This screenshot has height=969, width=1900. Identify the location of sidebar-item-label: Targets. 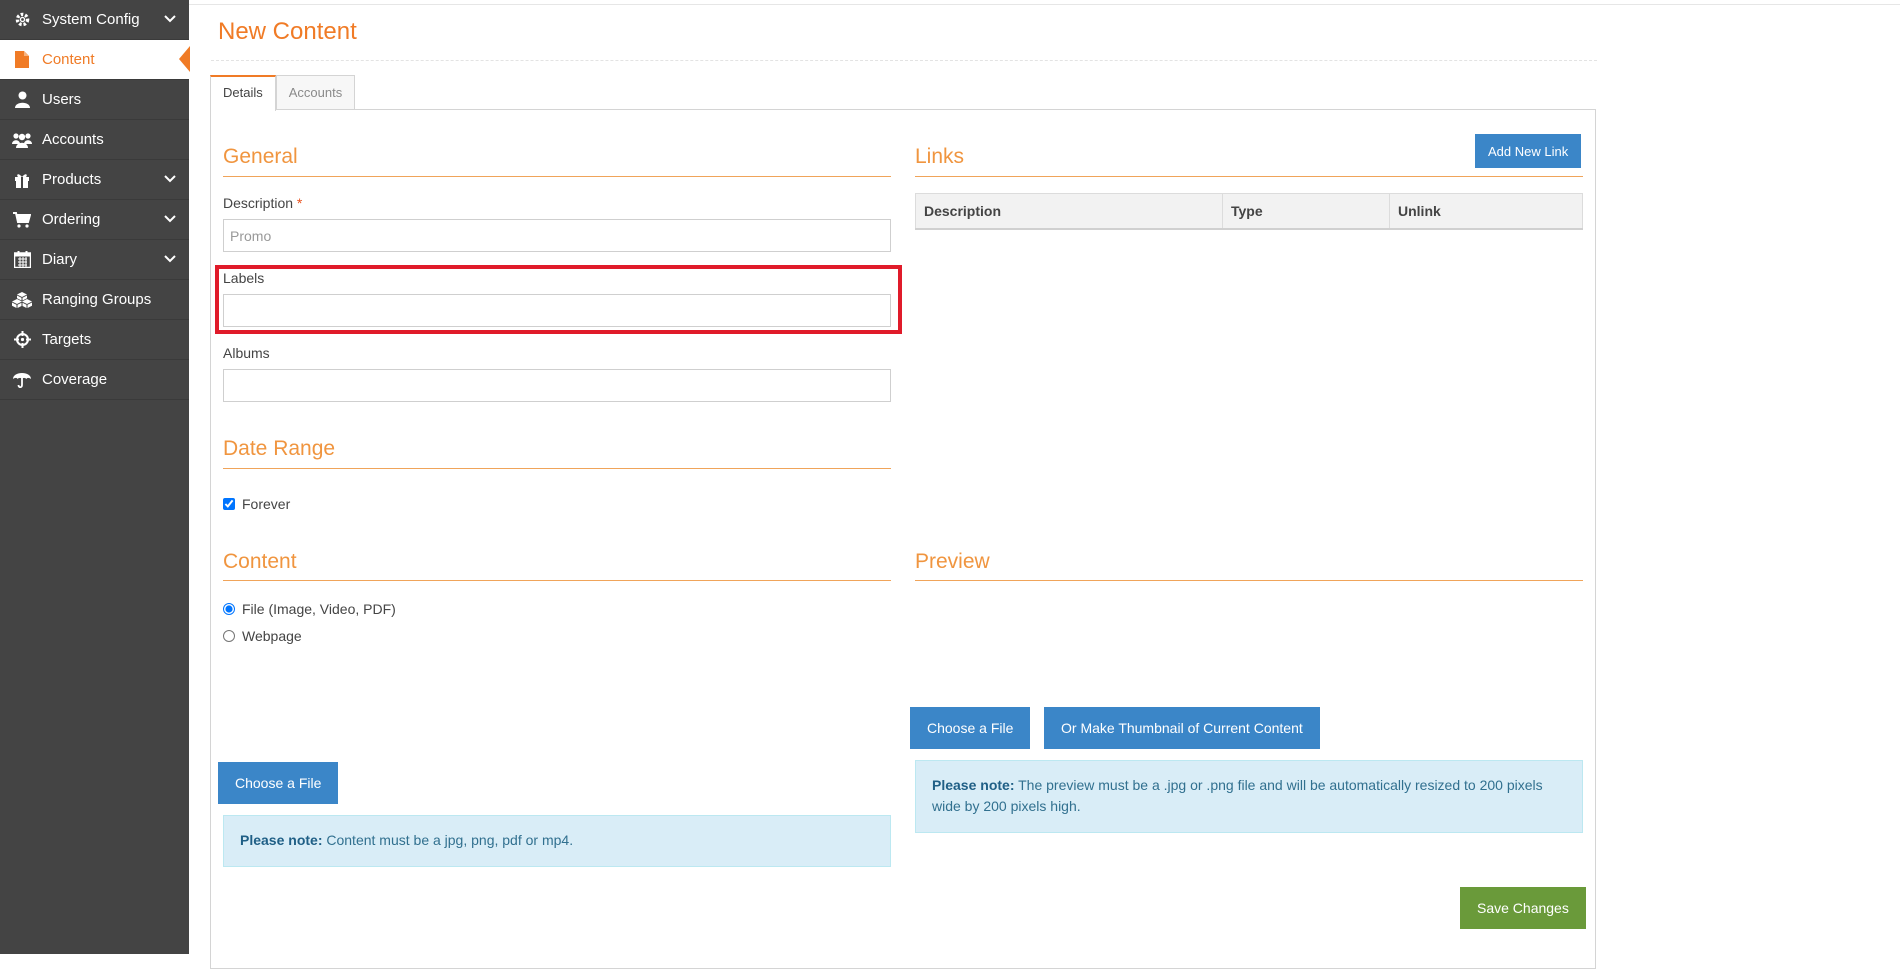
(67, 339).